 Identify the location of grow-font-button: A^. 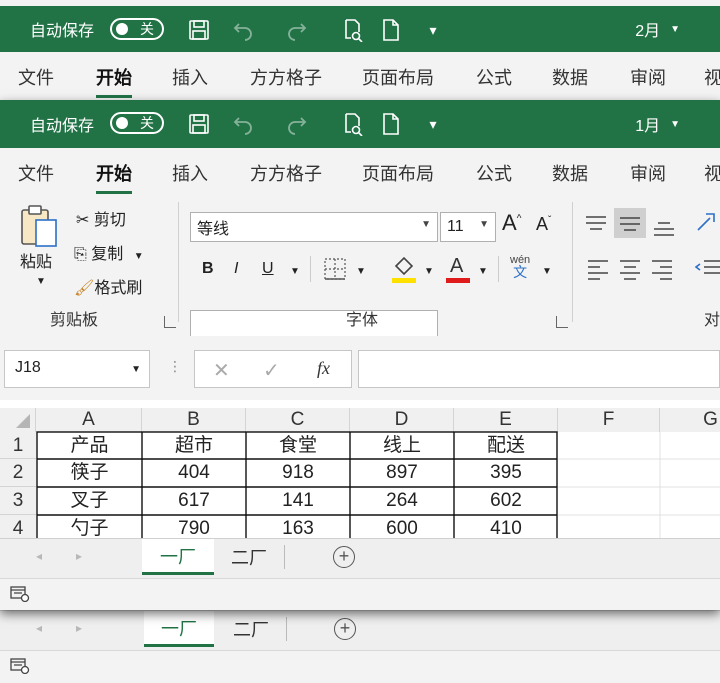
(511, 223).